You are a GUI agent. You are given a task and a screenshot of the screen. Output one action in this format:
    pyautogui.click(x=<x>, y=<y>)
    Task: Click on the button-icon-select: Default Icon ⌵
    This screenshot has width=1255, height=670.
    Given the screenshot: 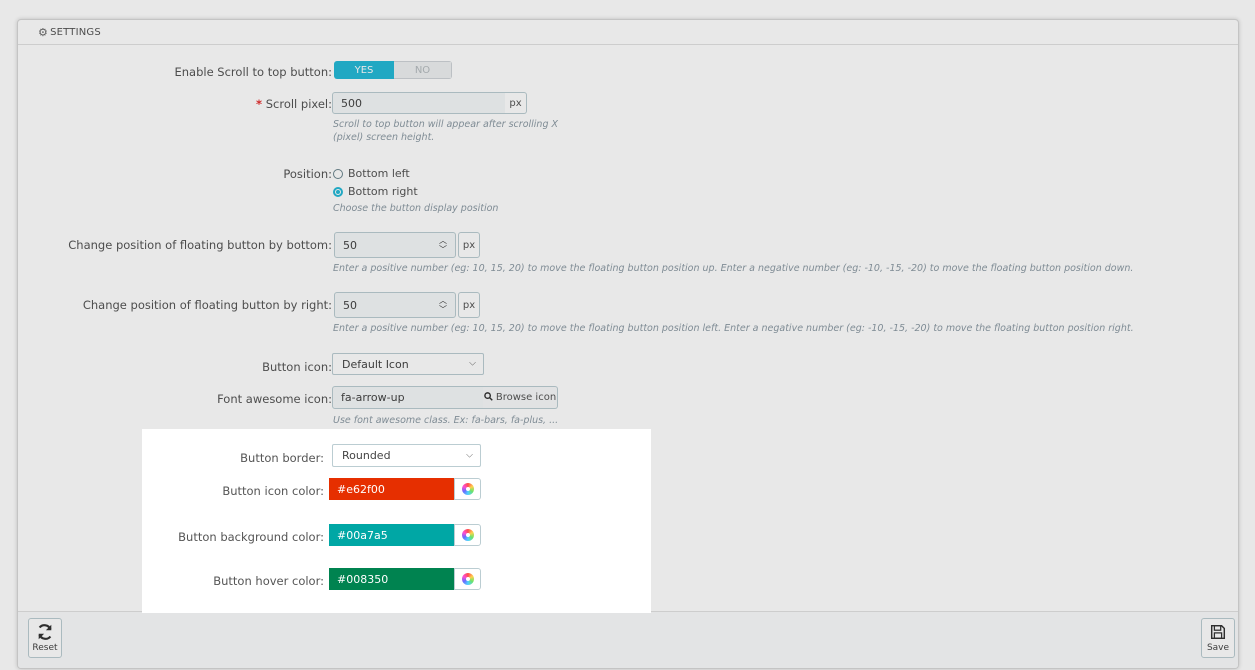 What is the action you would take?
    pyautogui.click(x=408, y=364)
    